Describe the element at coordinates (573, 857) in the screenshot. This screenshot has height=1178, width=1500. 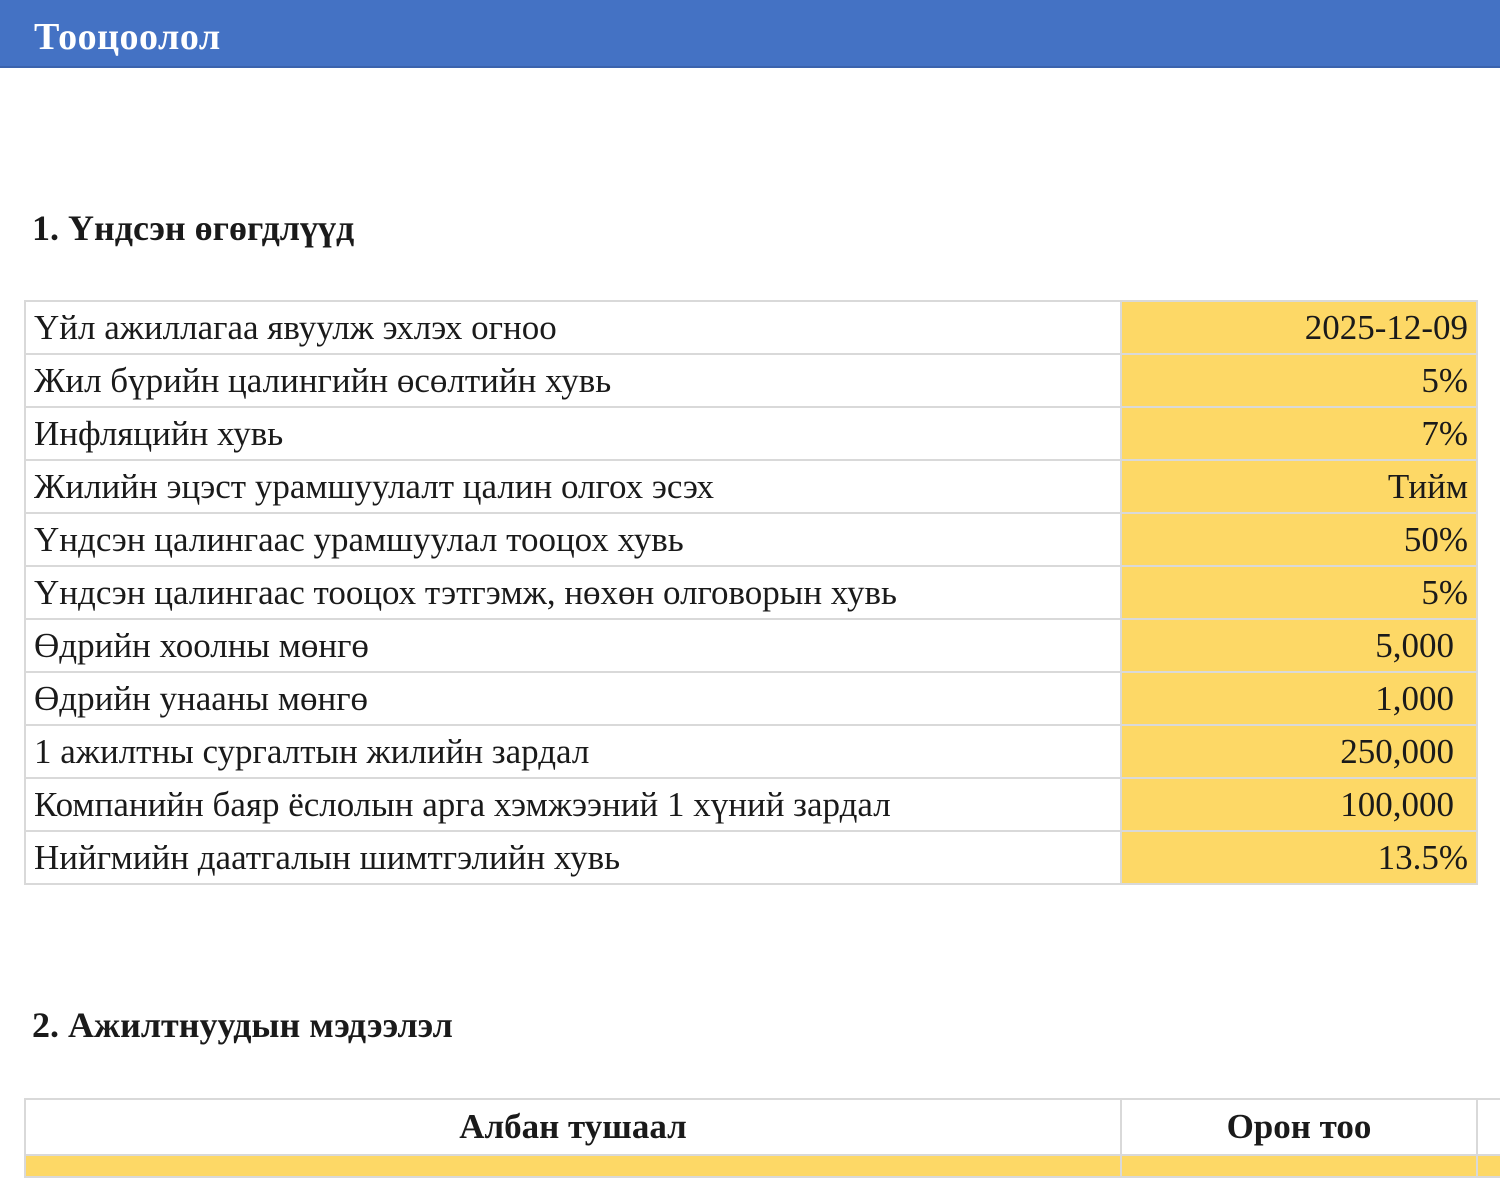
I see `param-label-social-insurance: Нийгмийн даатгалын шимтгэлийн хувь` at that location.